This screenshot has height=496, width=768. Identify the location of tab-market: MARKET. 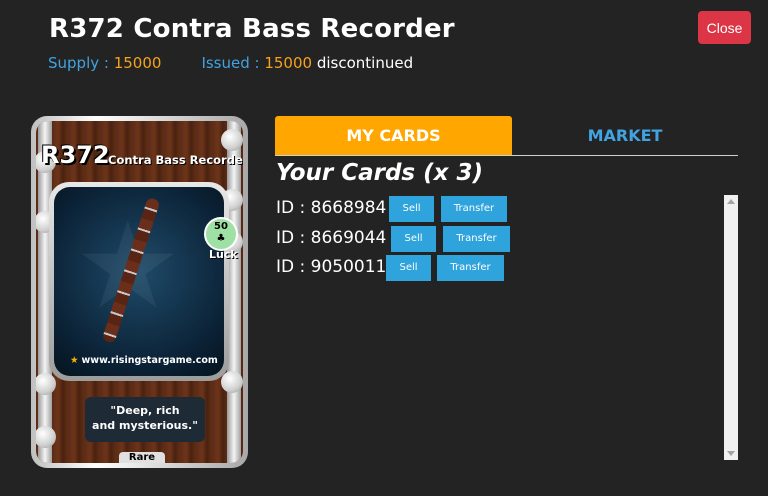
(625, 135).